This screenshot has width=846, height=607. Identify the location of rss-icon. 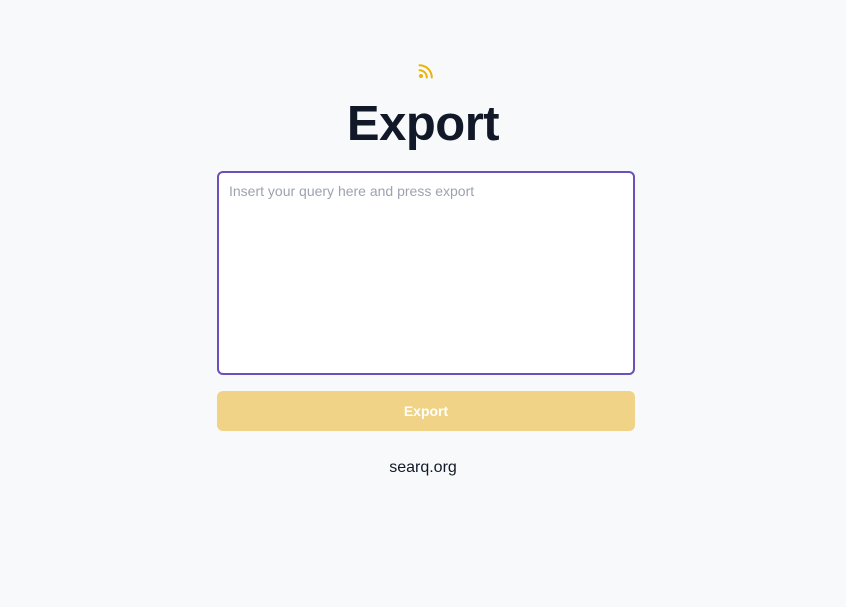
(425, 71).